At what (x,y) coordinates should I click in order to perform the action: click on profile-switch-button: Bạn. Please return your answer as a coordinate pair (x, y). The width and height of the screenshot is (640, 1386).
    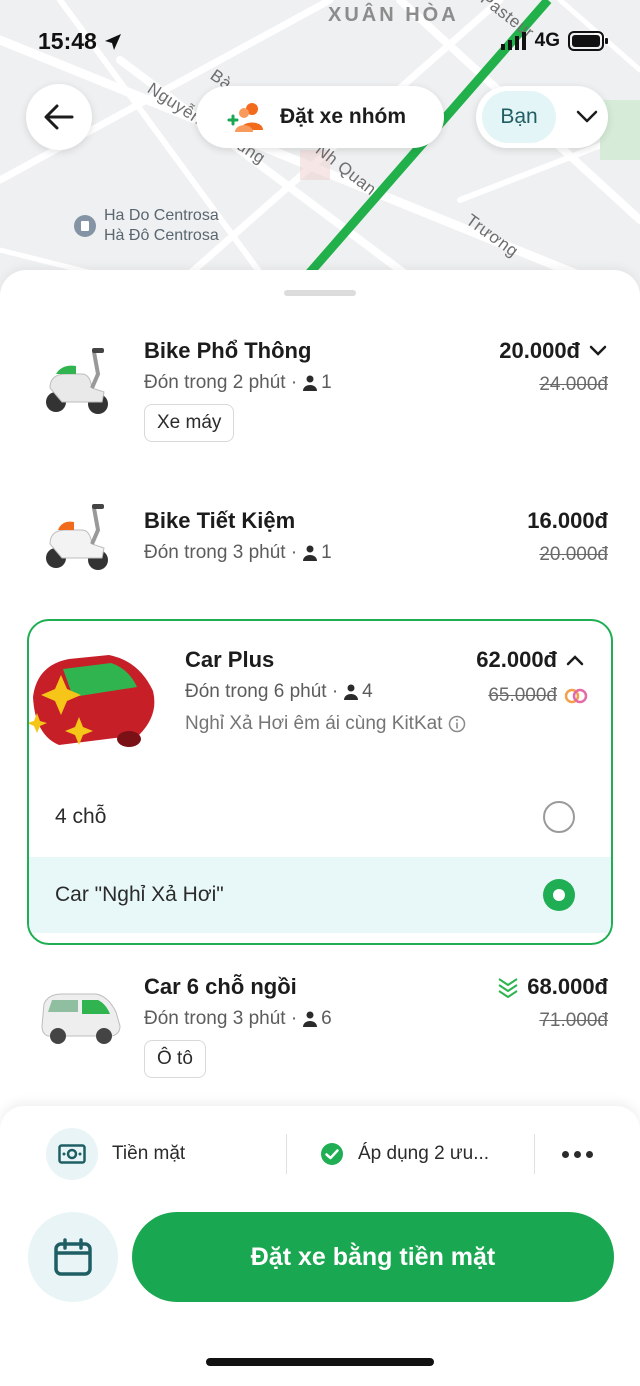
    Looking at the image, I should click on (542, 117).